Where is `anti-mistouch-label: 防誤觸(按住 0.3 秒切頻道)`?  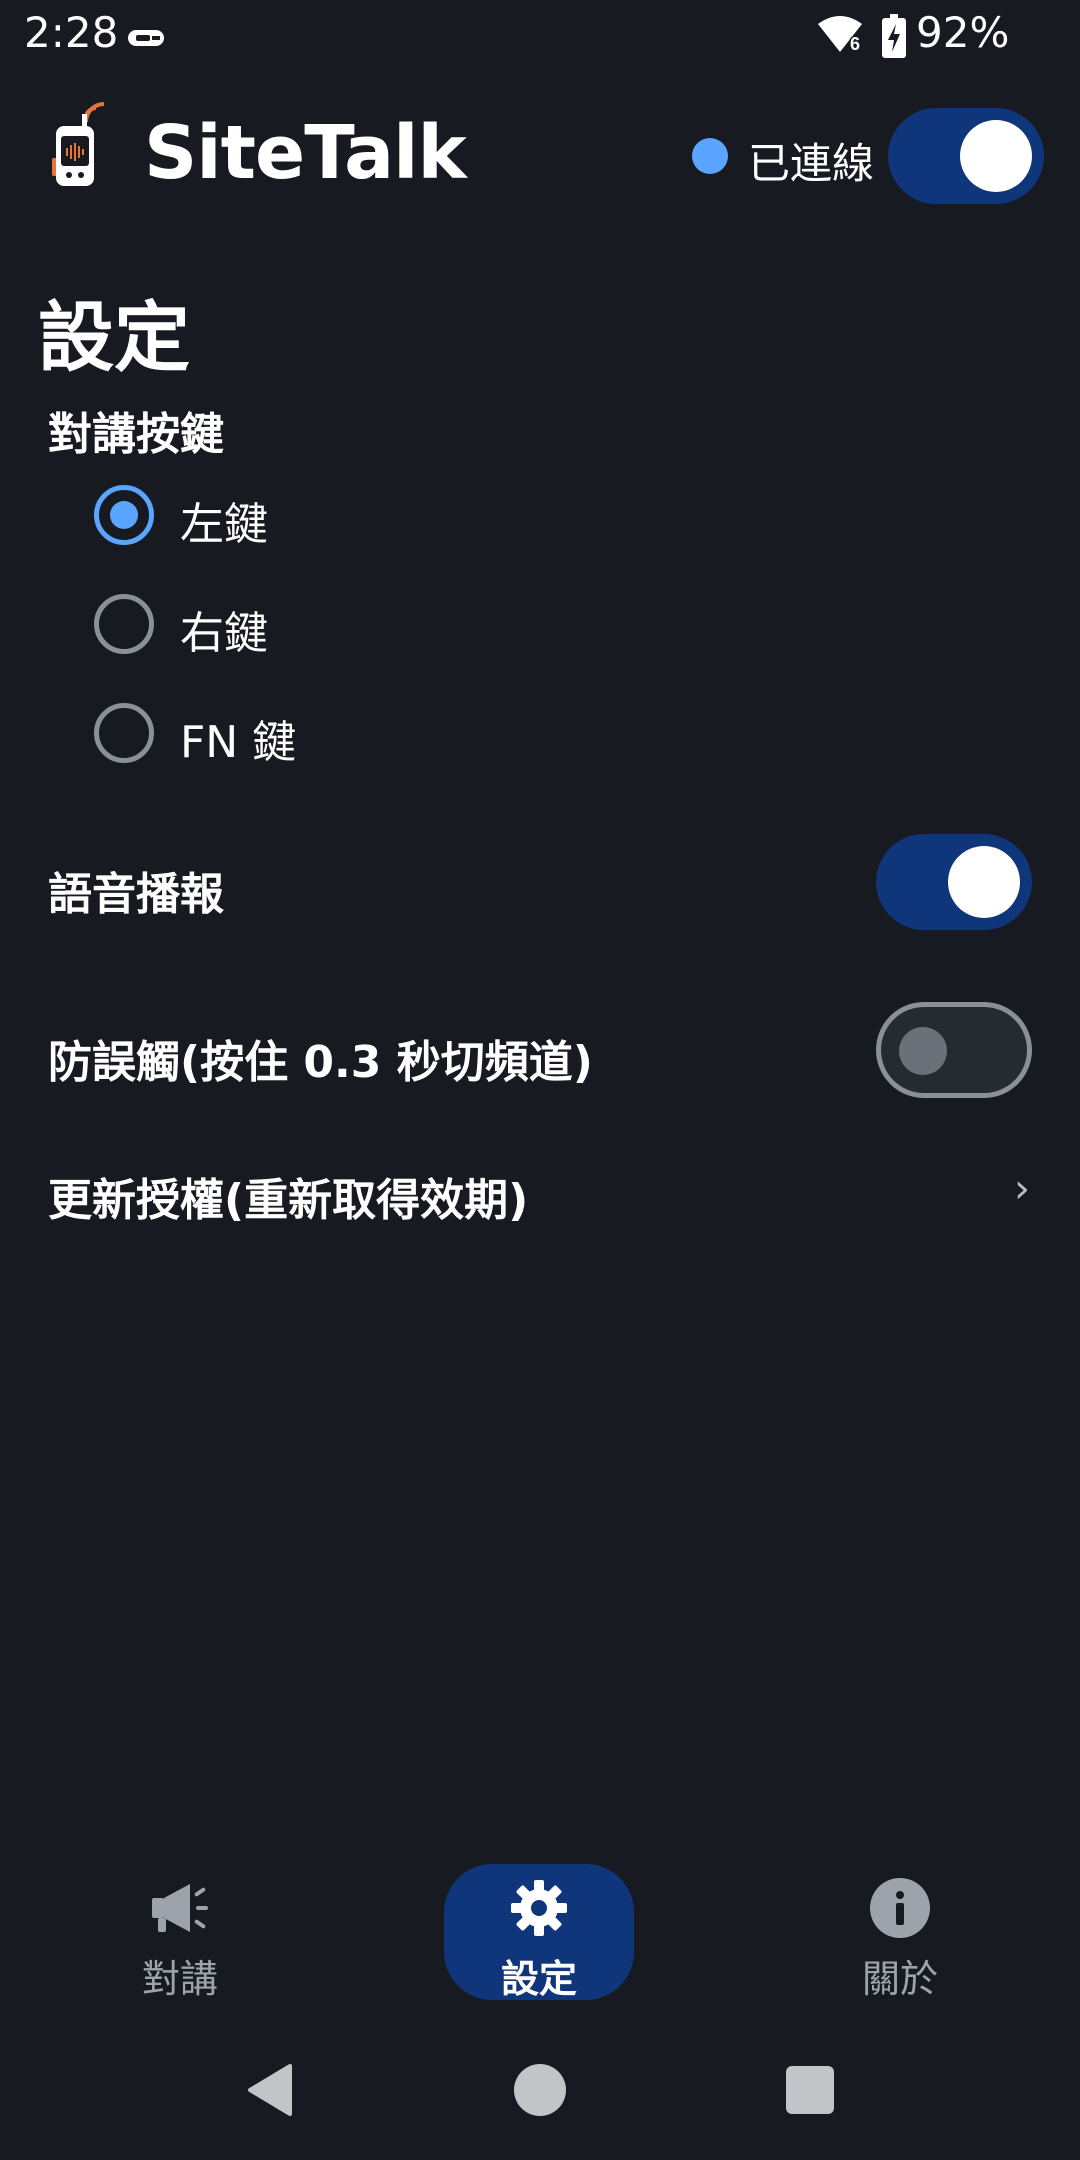 anti-mistouch-label: 防誤觸(按住 0.3 秒切頻道) is located at coordinates (320, 1062).